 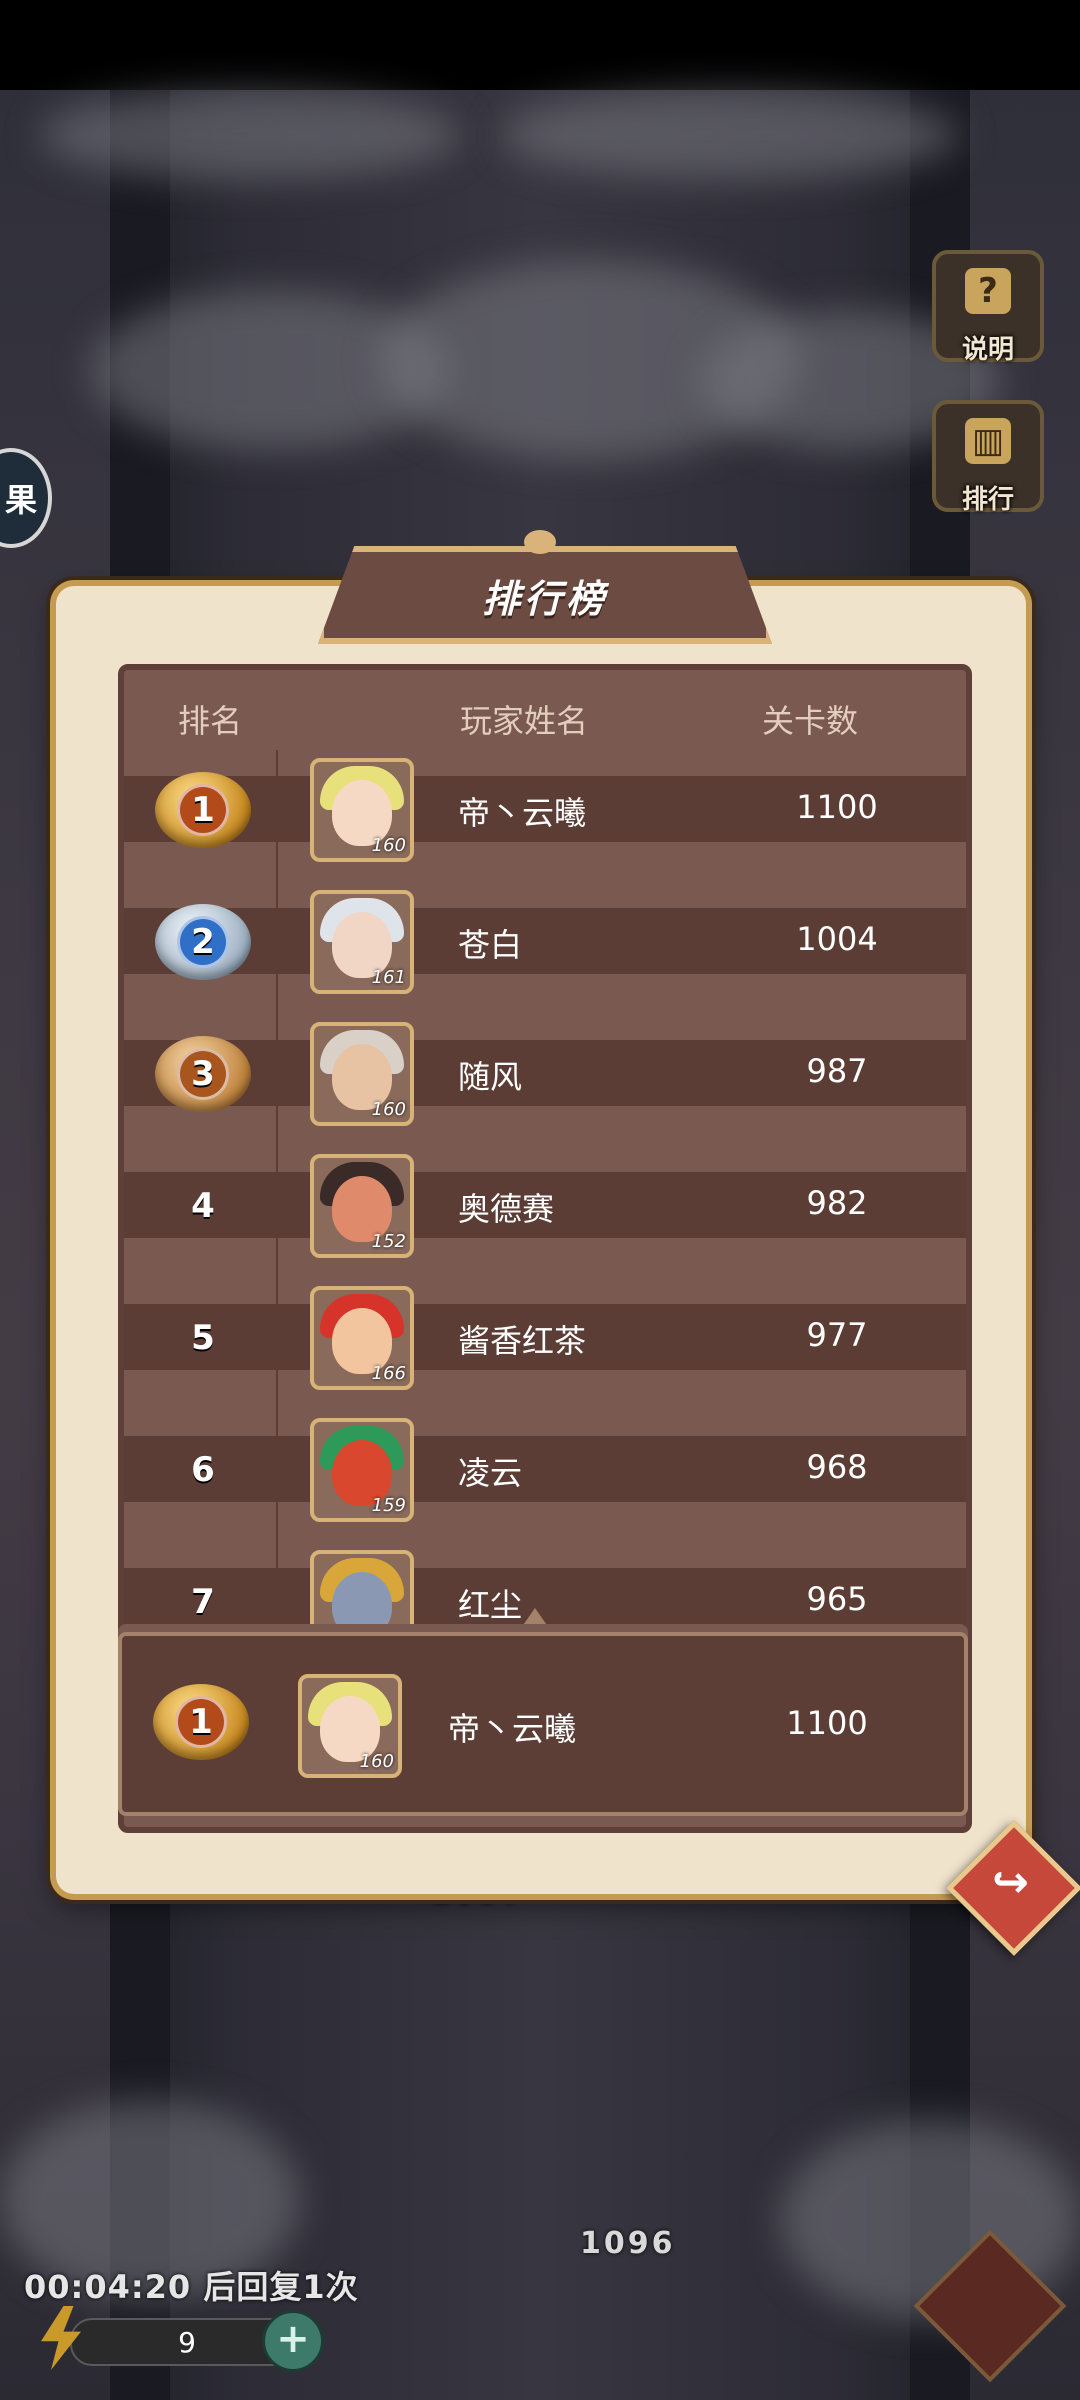 What do you see at coordinates (988, 291) in the screenshot?
I see `question-icon: ?` at bounding box center [988, 291].